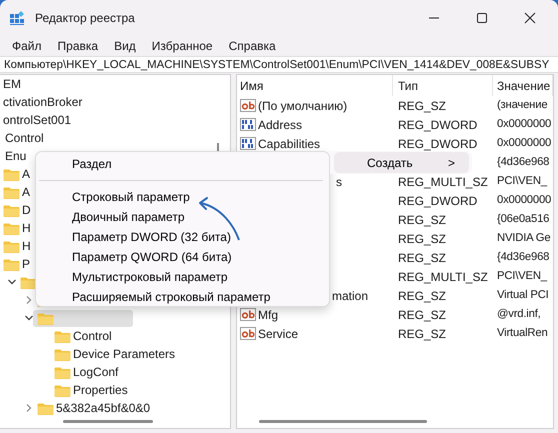 The width and height of the screenshot is (558, 433). I want to click on tree-item: Properties, so click(100, 390).